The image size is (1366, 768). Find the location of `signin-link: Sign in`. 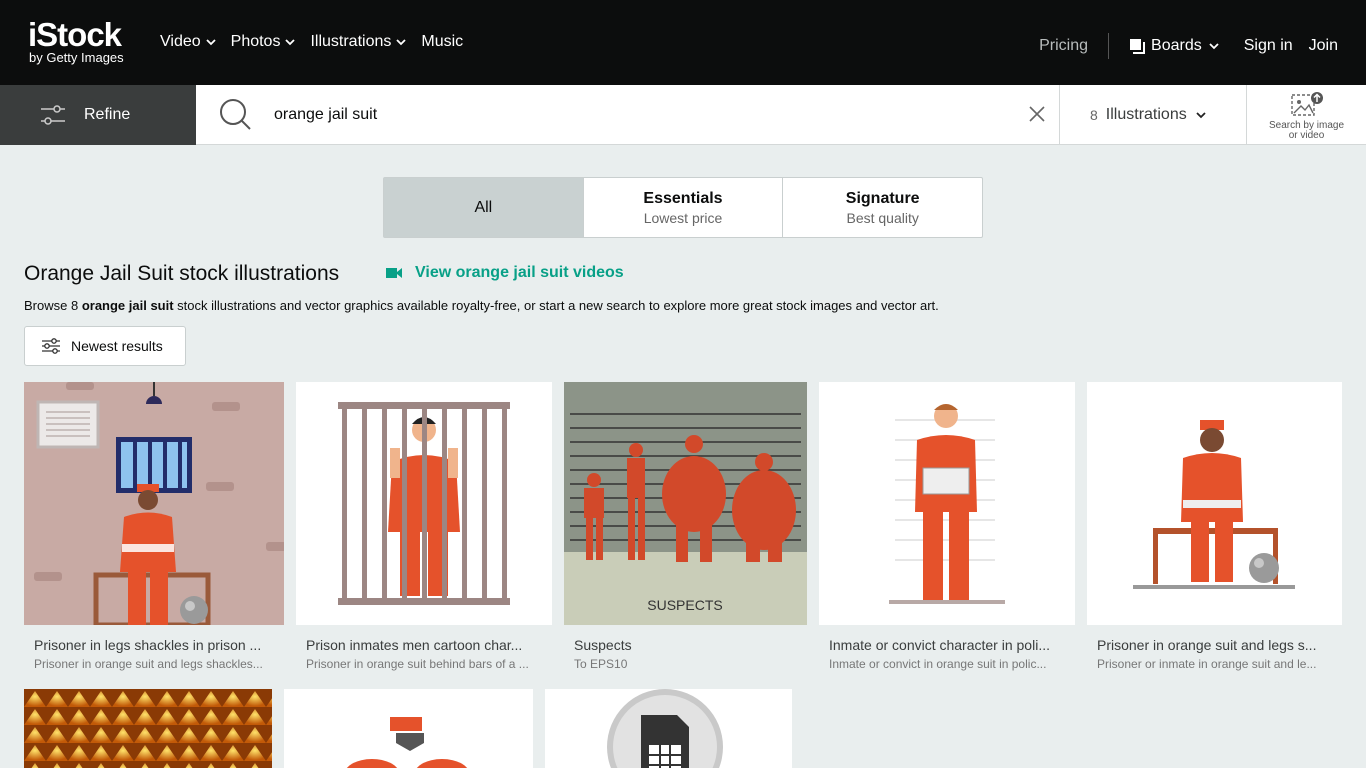

signin-link: Sign in is located at coordinates (1268, 46).